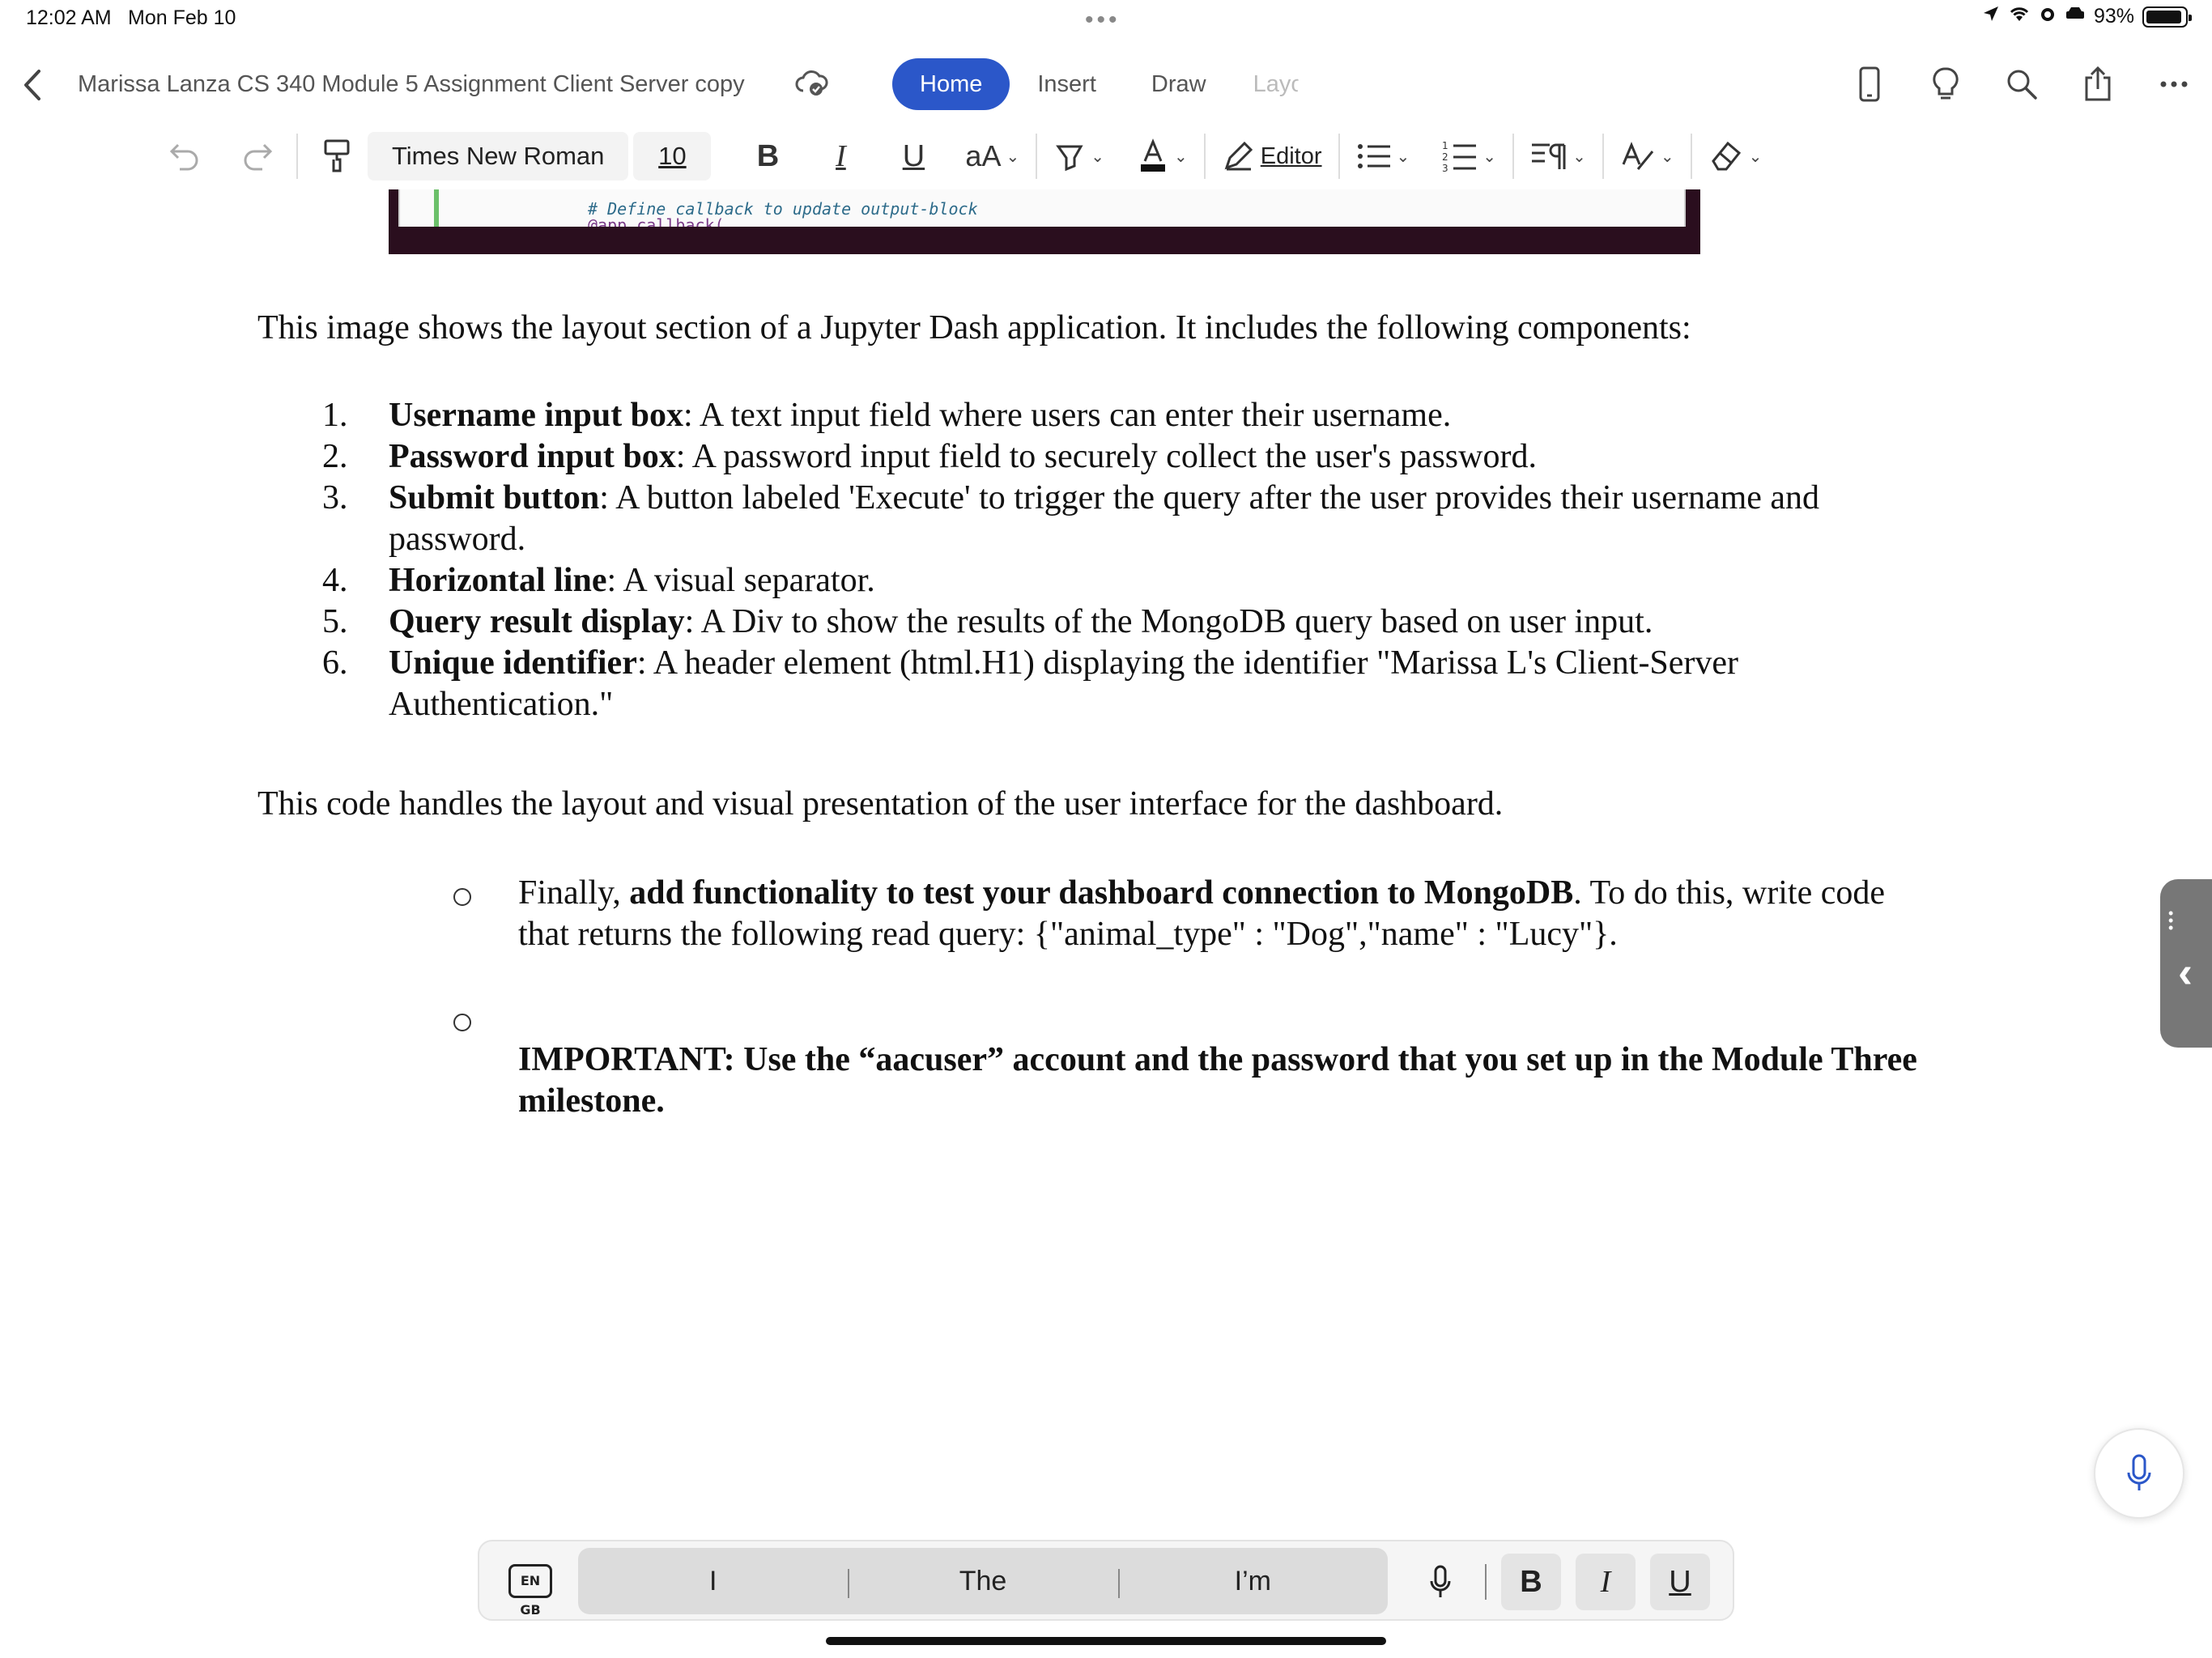  What do you see at coordinates (2114, 16) in the screenshot?
I see `battery-percent: 93%` at bounding box center [2114, 16].